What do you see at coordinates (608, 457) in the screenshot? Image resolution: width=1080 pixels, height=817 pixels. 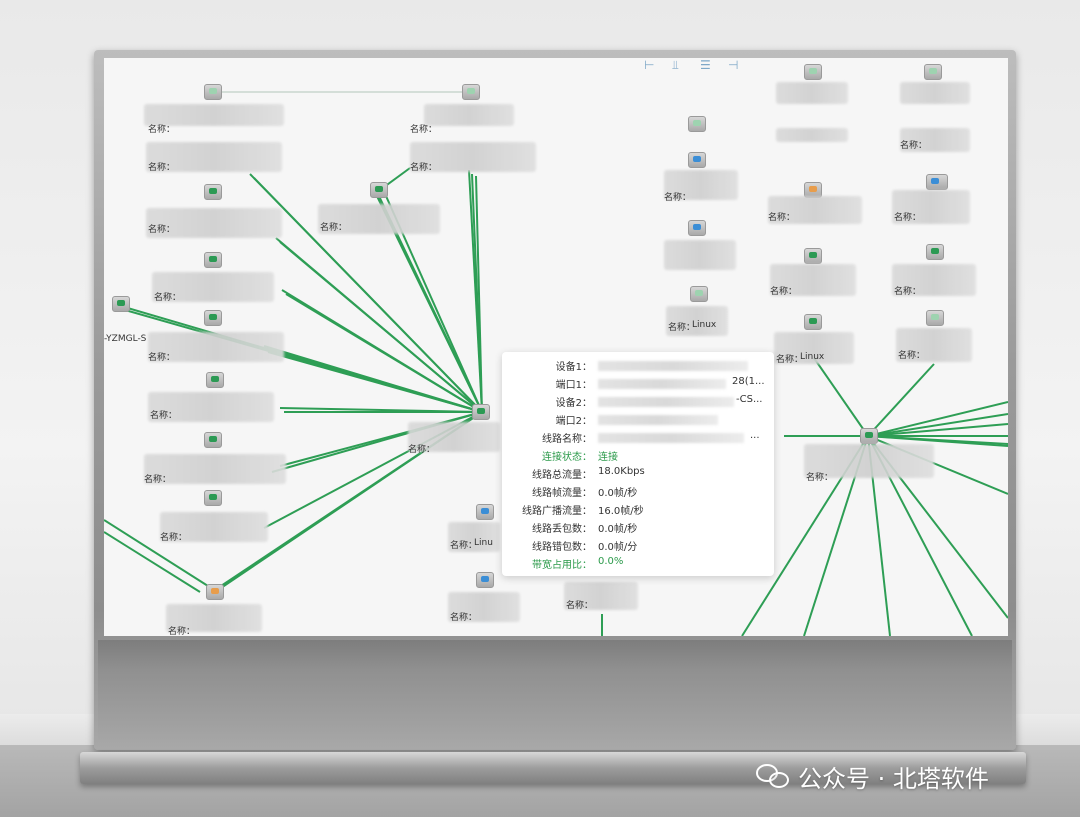 I see `connection-status-value: 连接` at bounding box center [608, 457].